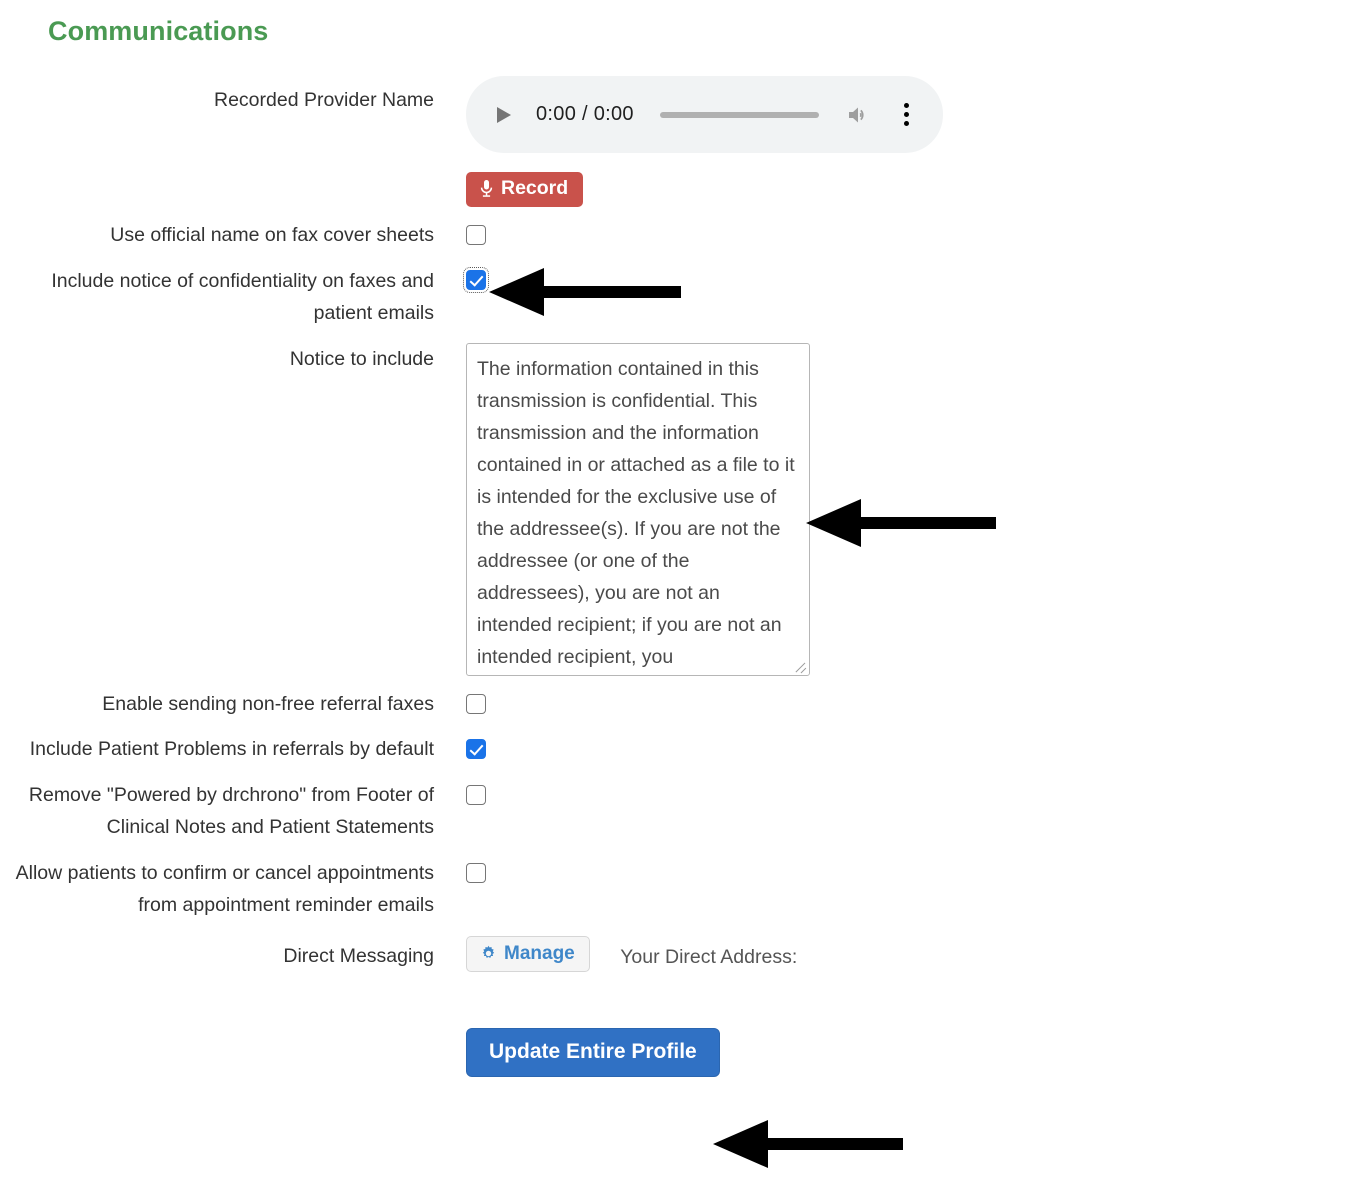 The height and width of the screenshot is (1186, 1354). What do you see at coordinates (361, 358) in the screenshot?
I see `label-notice-to-include: Notice to include` at bounding box center [361, 358].